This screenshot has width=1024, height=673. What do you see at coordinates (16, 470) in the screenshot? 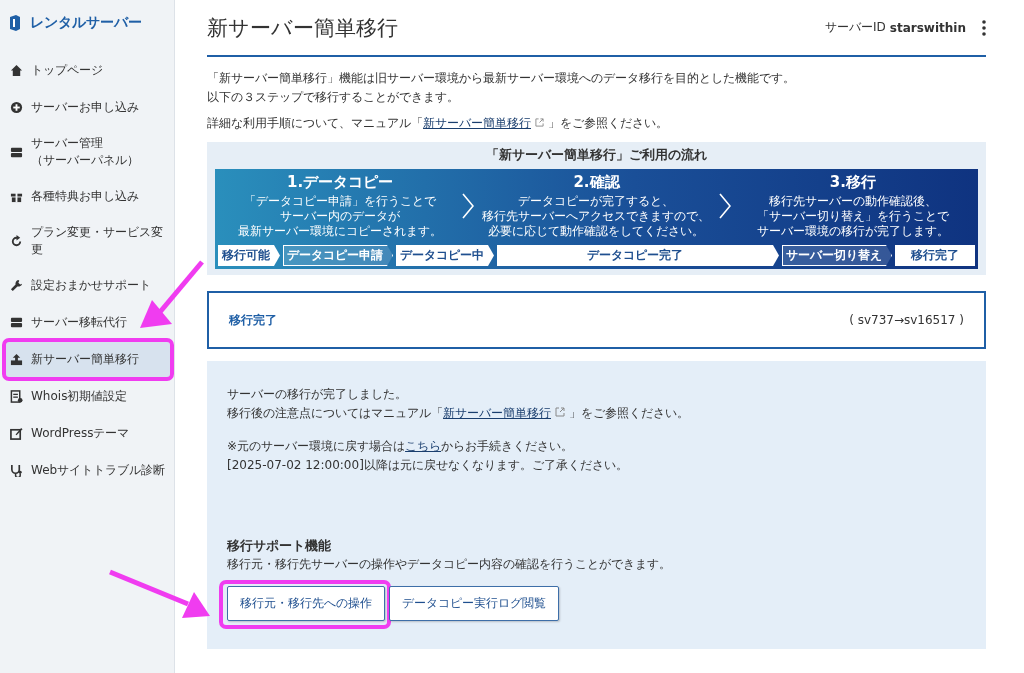
I see `stethoscope-icon` at bounding box center [16, 470].